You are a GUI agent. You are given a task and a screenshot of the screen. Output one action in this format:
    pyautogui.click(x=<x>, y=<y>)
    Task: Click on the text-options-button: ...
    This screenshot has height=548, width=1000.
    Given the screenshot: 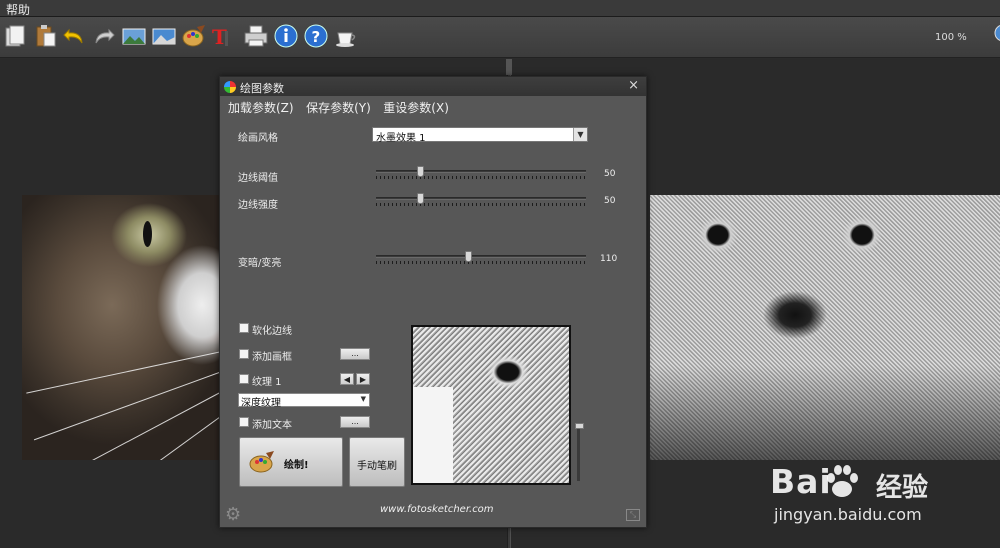 What is the action you would take?
    pyautogui.click(x=355, y=422)
    